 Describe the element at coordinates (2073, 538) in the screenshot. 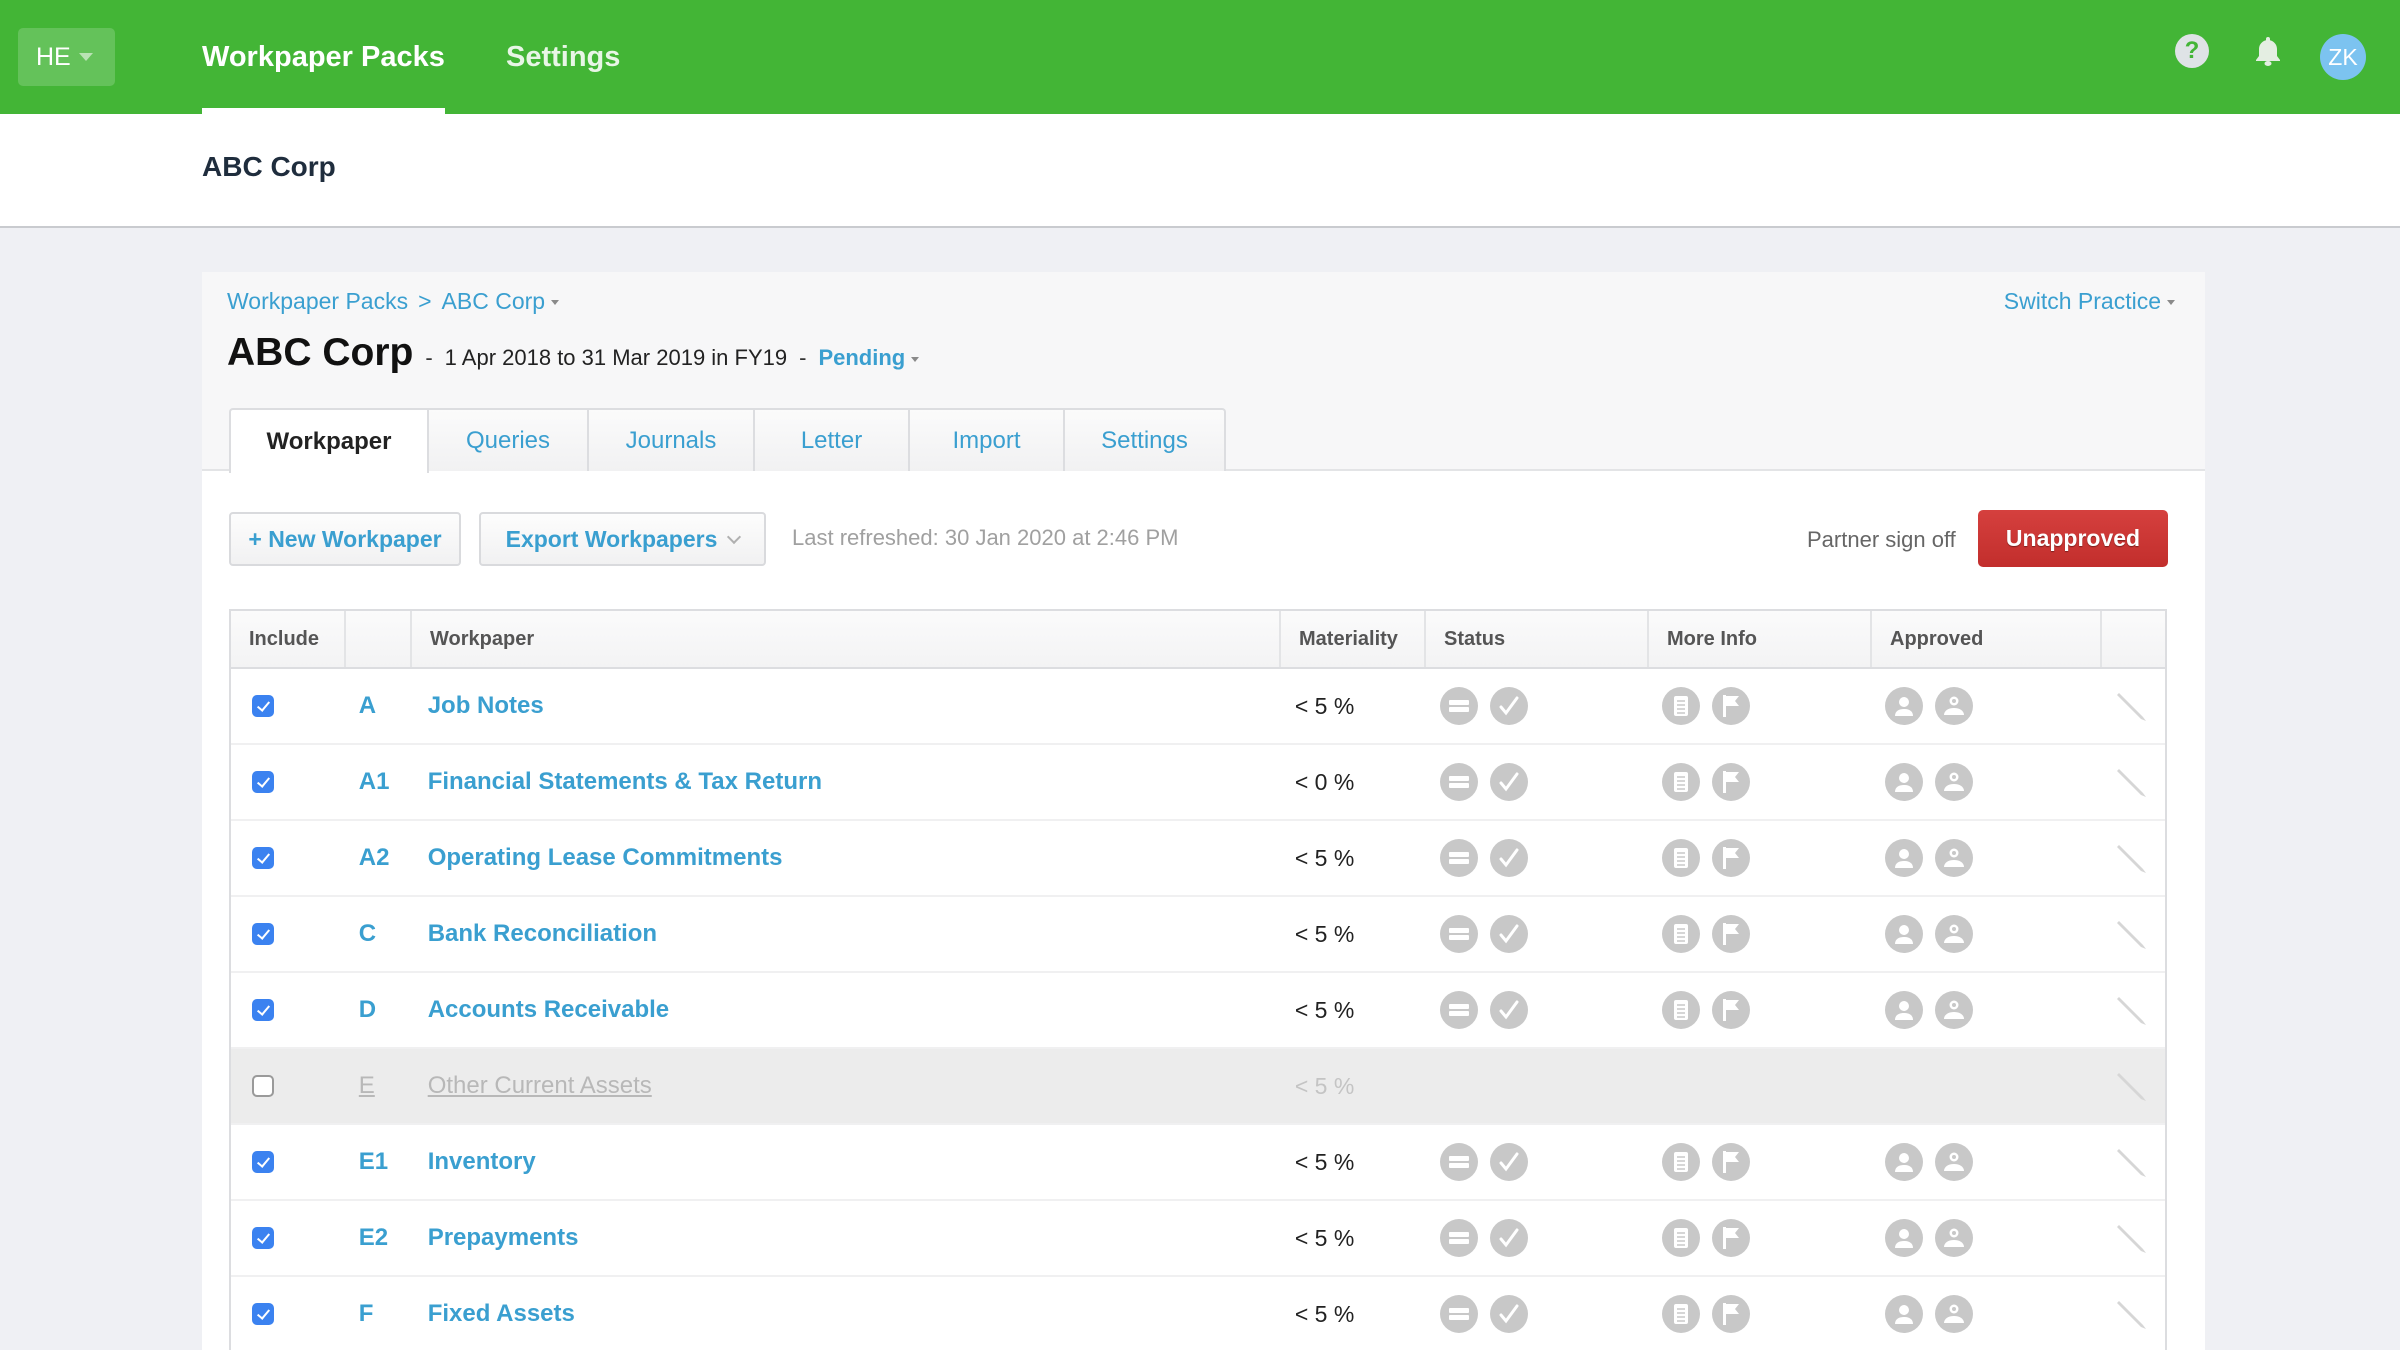

I see `partner-sign-off-button: Unapproved` at that location.